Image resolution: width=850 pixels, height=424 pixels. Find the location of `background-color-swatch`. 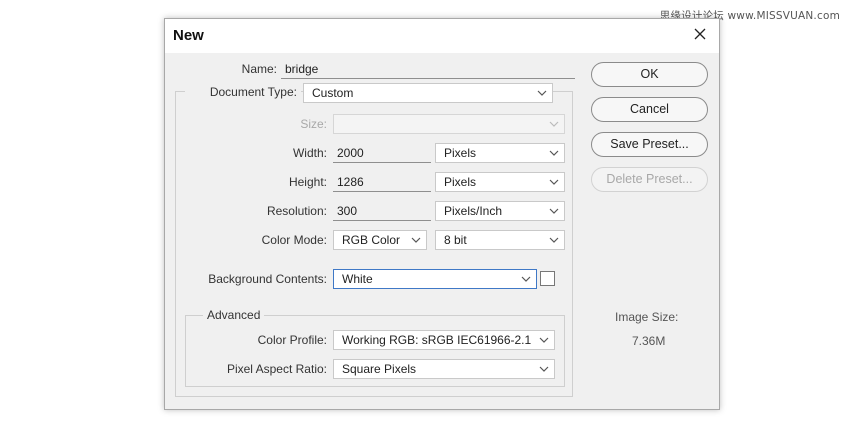

background-color-swatch is located at coordinates (547, 278).